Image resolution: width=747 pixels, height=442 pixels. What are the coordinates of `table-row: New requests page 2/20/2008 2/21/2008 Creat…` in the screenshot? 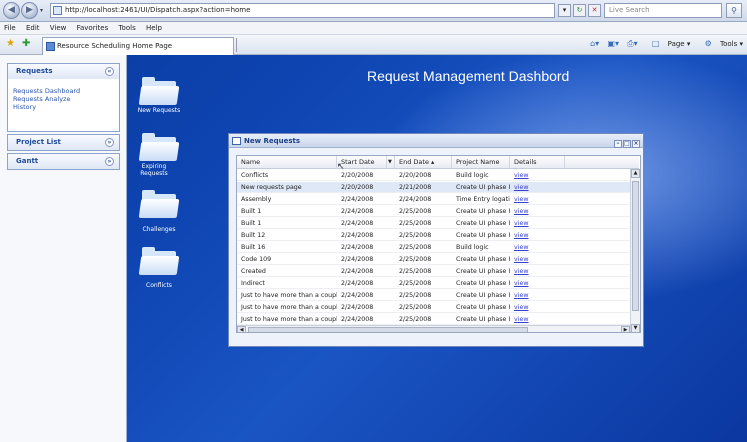 It's located at (433, 187).